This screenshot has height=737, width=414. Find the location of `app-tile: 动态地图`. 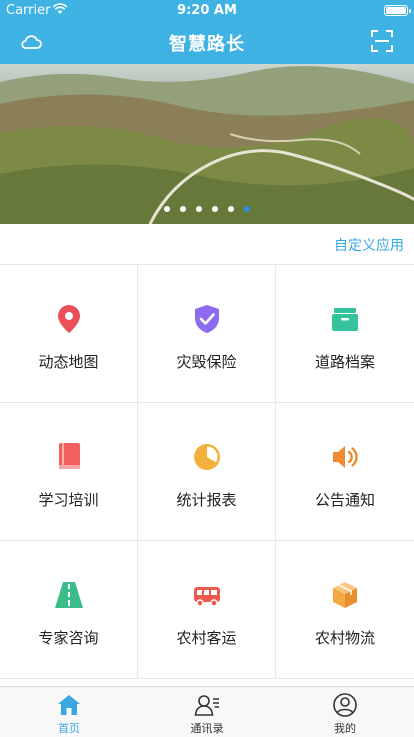

app-tile: 动态地图 is located at coordinates (69, 334).